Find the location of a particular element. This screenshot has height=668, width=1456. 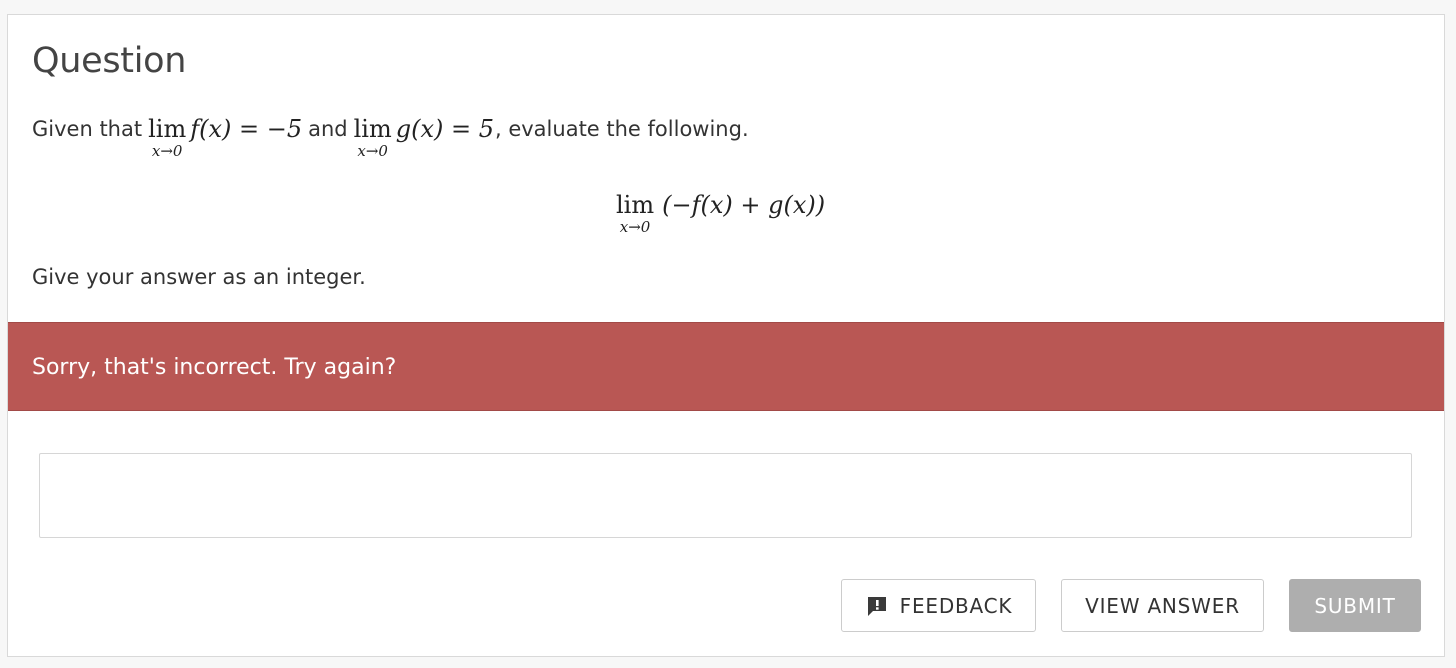

prompt-conjunction: and is located at coordinates (328, 129).